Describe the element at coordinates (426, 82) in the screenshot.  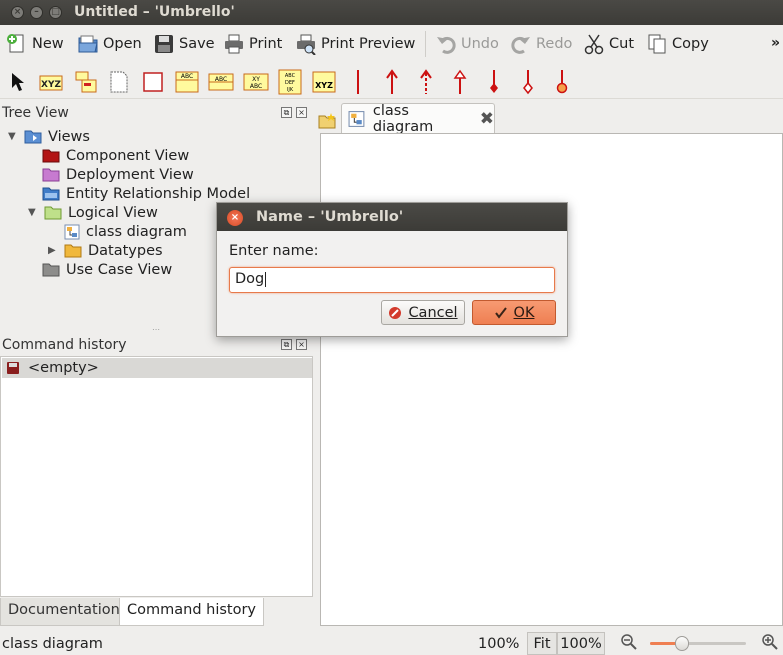
I see `dependency-tool-icon` at that location.